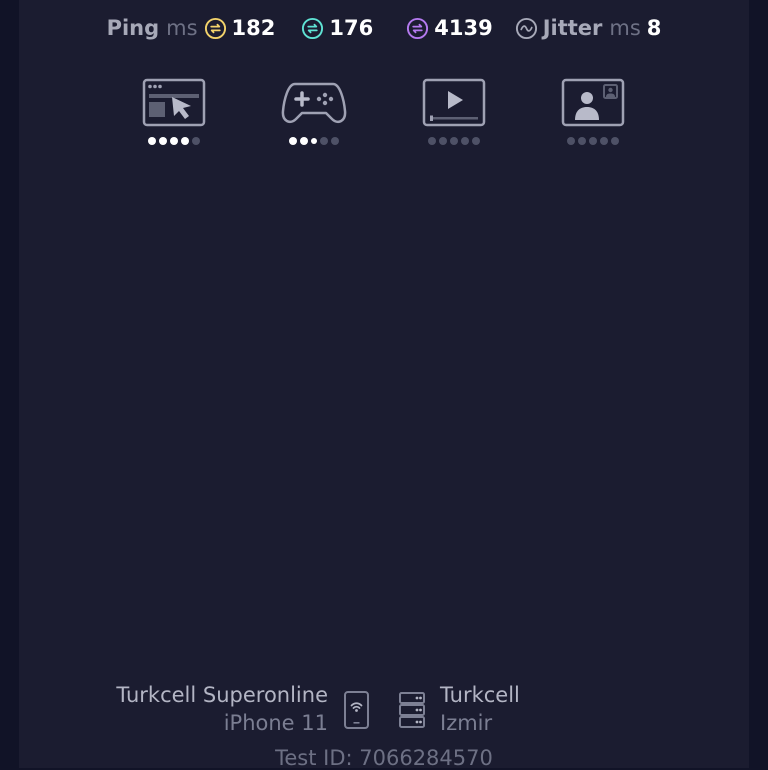 Image resolution: width=768 pixels, height=770 pixels. I want to click on ping-download-value: 176, so click(351, 28).